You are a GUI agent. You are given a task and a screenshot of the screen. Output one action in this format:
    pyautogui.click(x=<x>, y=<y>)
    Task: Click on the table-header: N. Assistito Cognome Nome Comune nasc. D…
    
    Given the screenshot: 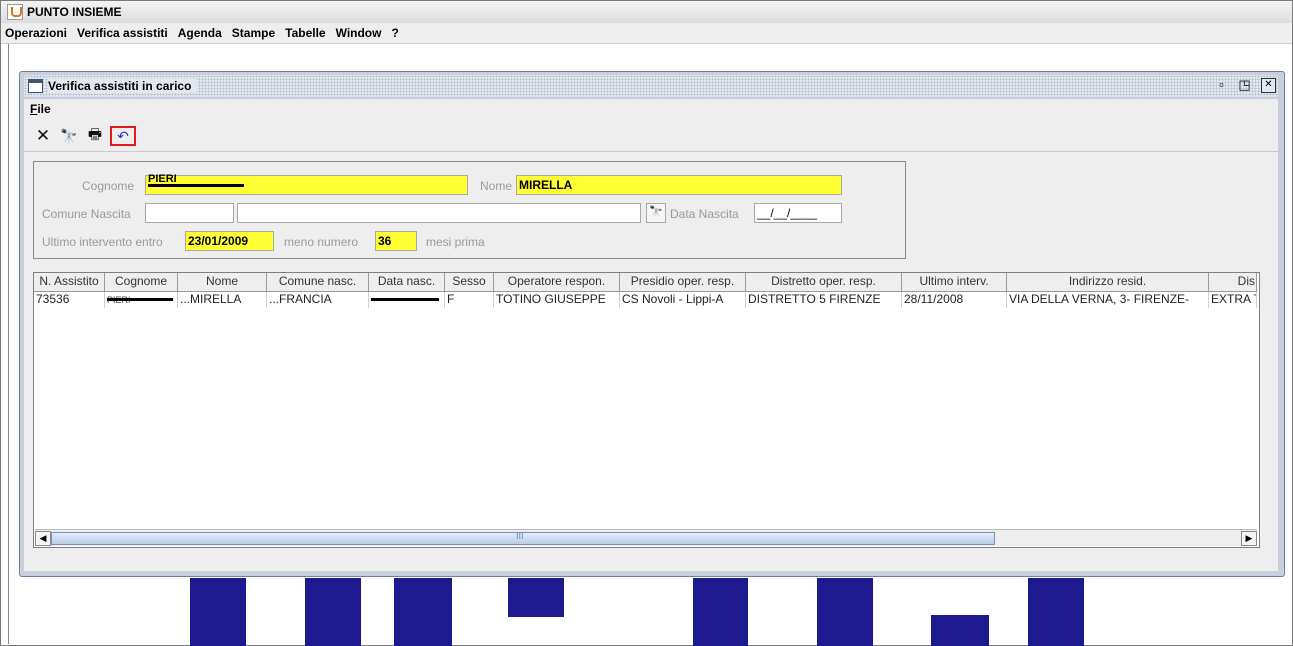 What is the action you would take?
    pyautogui.click(x=645, y=282)
    